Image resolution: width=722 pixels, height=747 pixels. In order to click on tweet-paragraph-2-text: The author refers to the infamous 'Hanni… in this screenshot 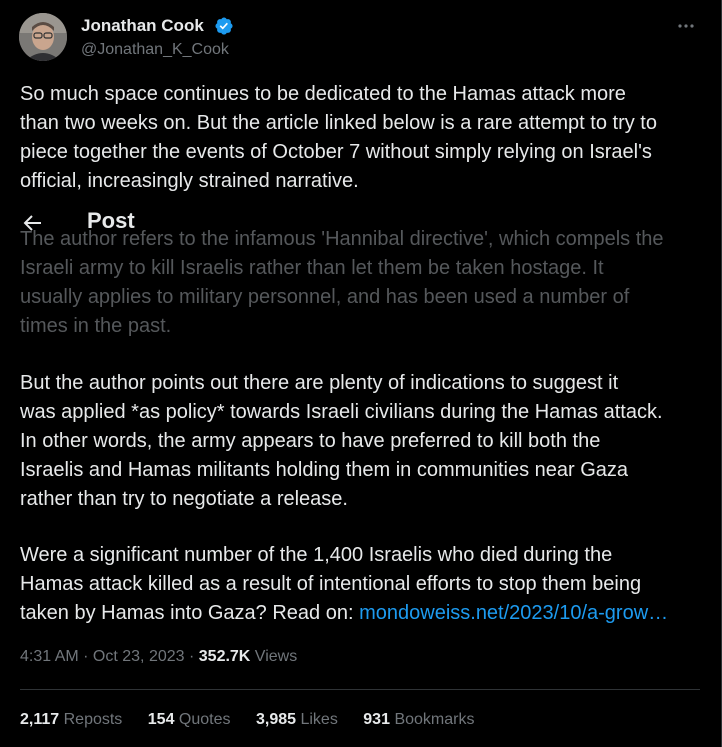, I will do `click(342, 282)`.